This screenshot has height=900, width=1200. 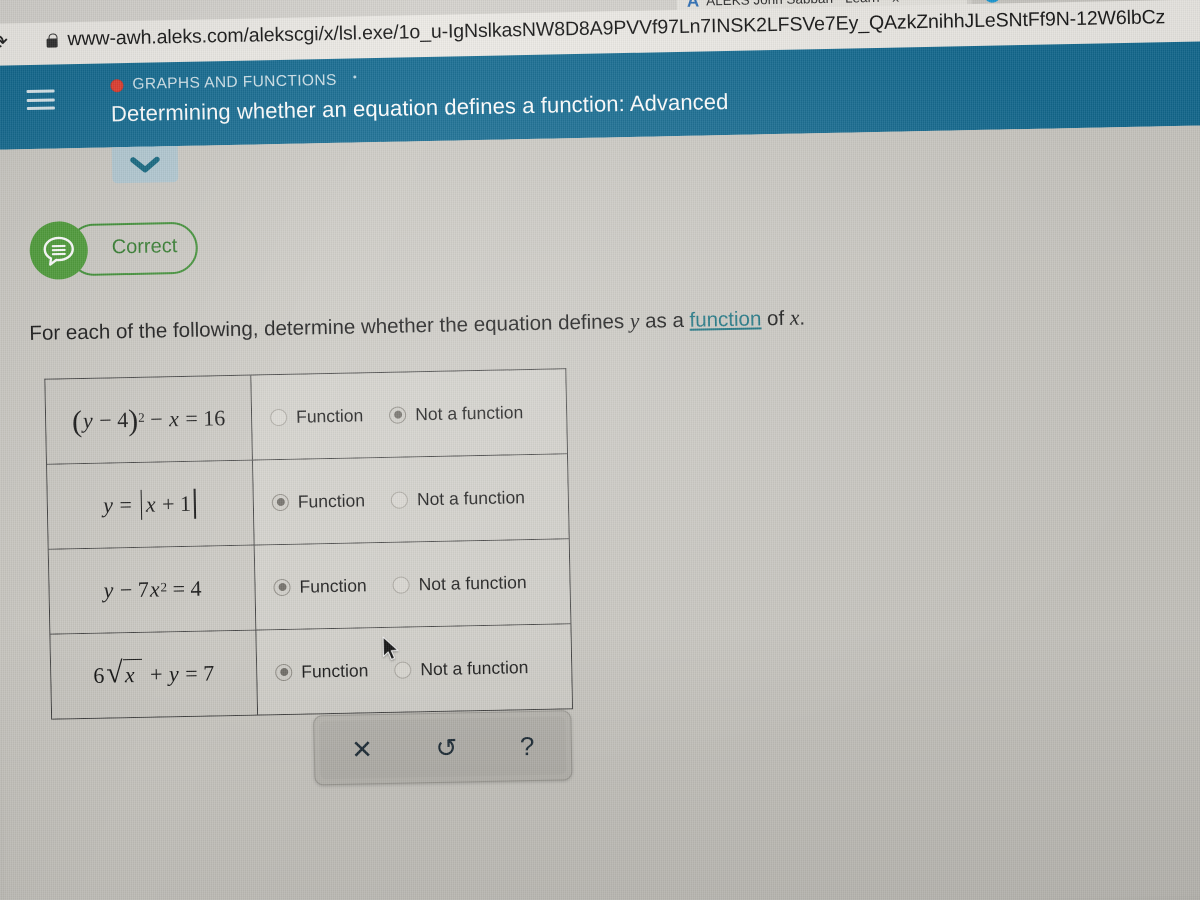 I want to click on equation-3: y − 7x2 = 4, so click(x=152, y=589).